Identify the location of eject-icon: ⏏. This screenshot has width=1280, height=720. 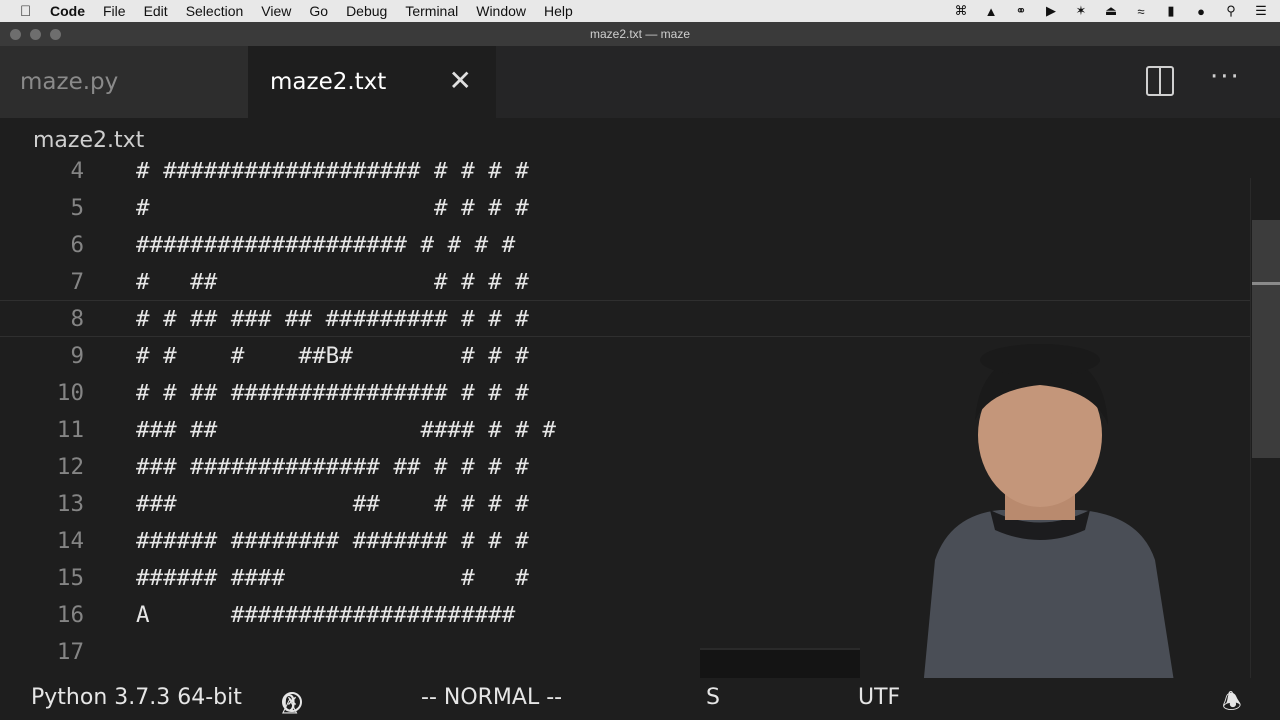
(1111, 11).